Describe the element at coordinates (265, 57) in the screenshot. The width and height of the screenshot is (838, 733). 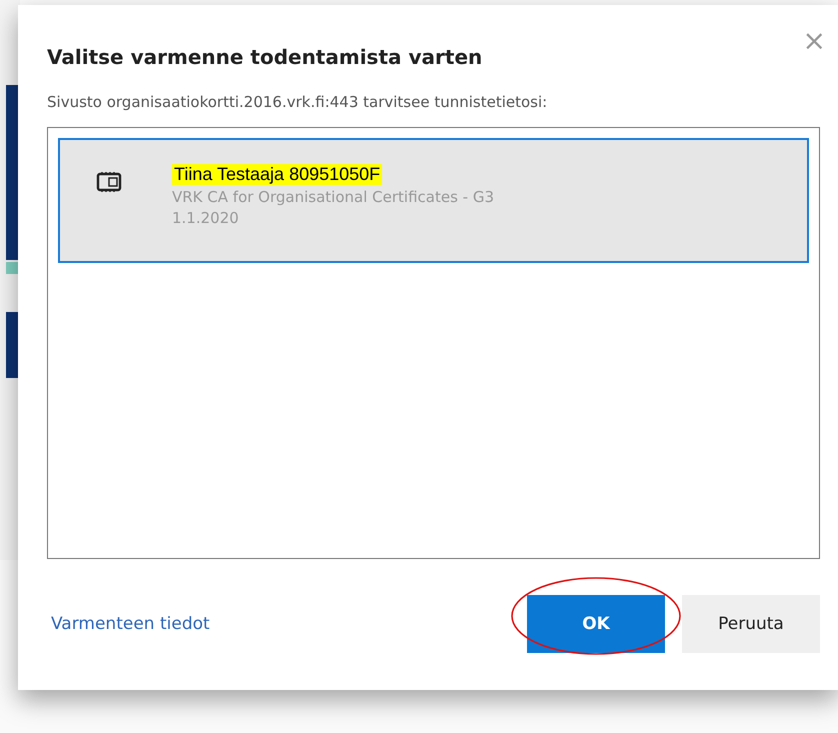
I see `dialog-title: Valitse varmenne todentamista varten` at that location.